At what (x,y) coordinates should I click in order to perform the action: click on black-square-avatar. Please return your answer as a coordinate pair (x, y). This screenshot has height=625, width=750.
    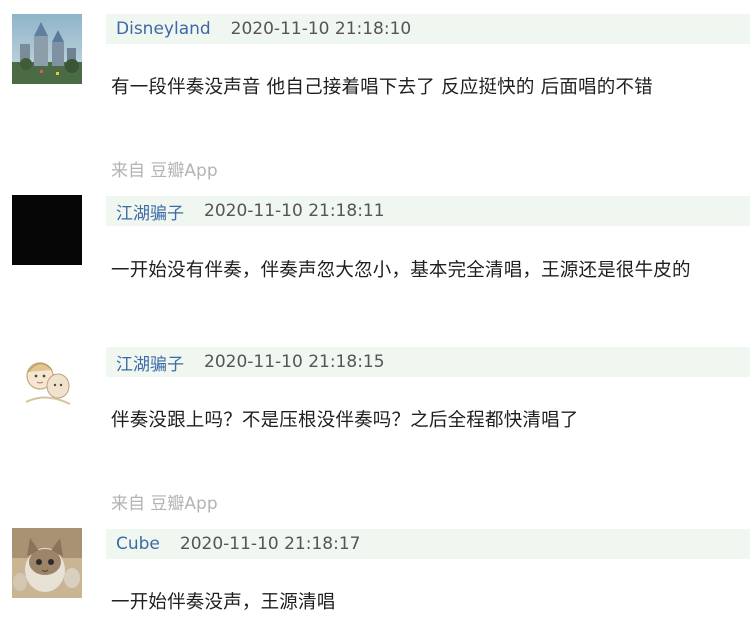
    Looking at the image, I should click on (47, 230).